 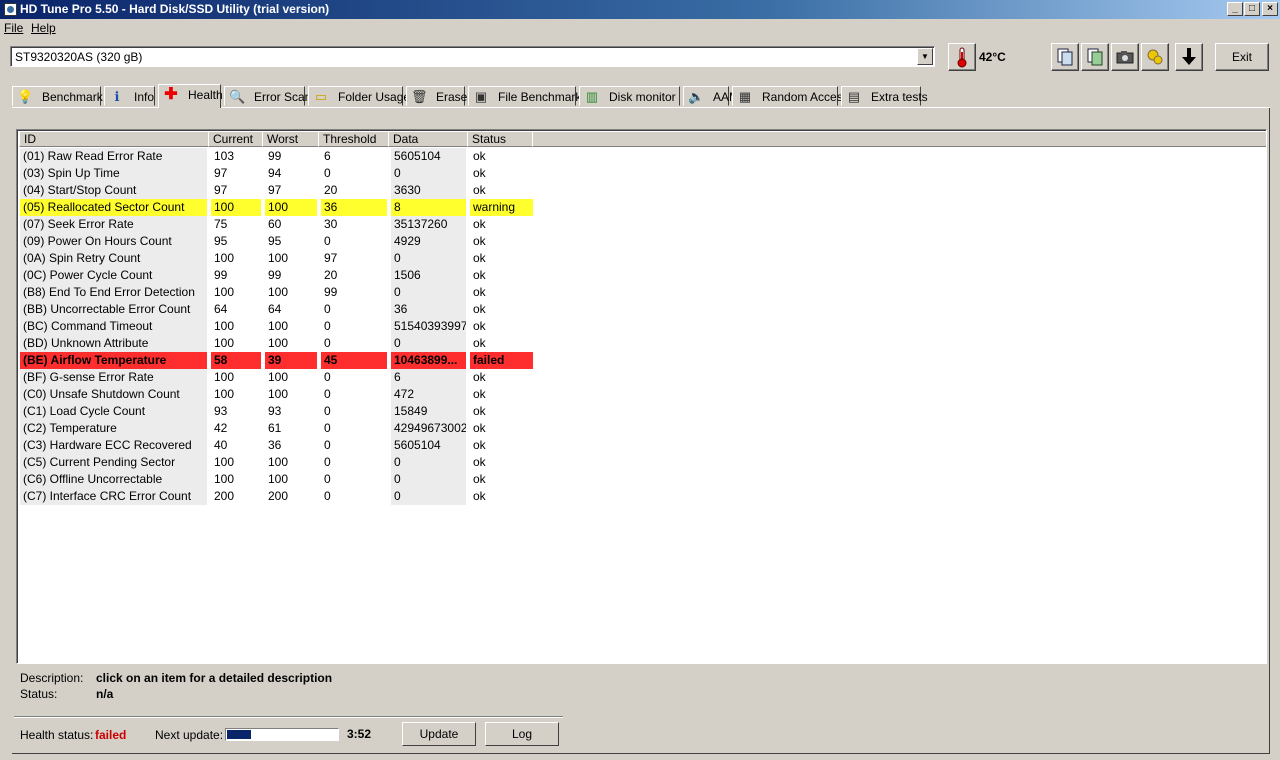 I want to click on update-progress-fill, so click(x=239, y=734).